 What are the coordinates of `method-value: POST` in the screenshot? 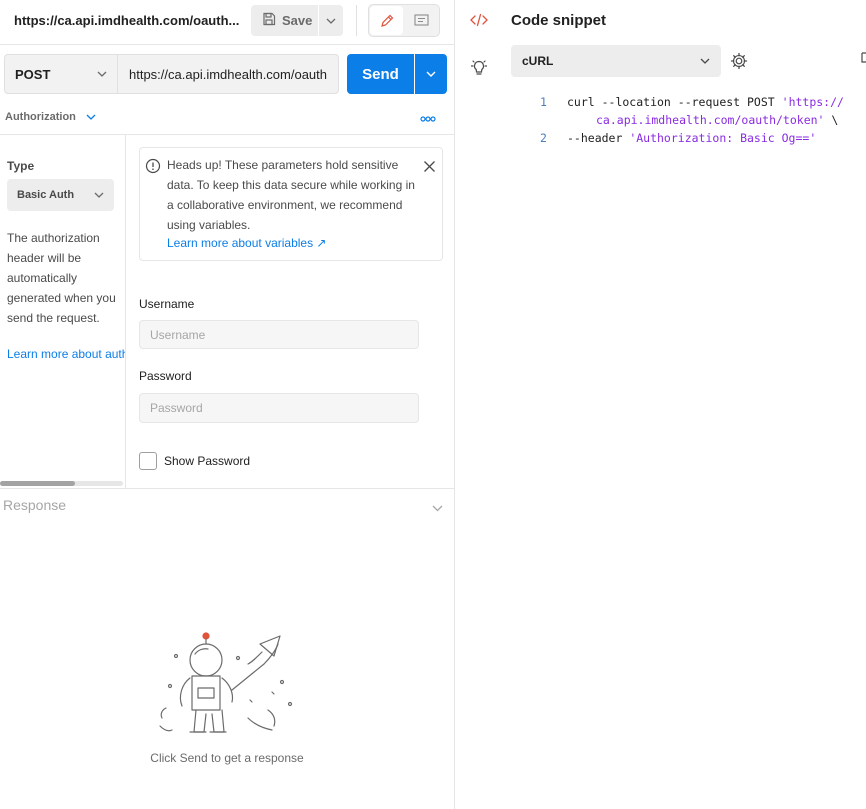 It's located at (33, 74).